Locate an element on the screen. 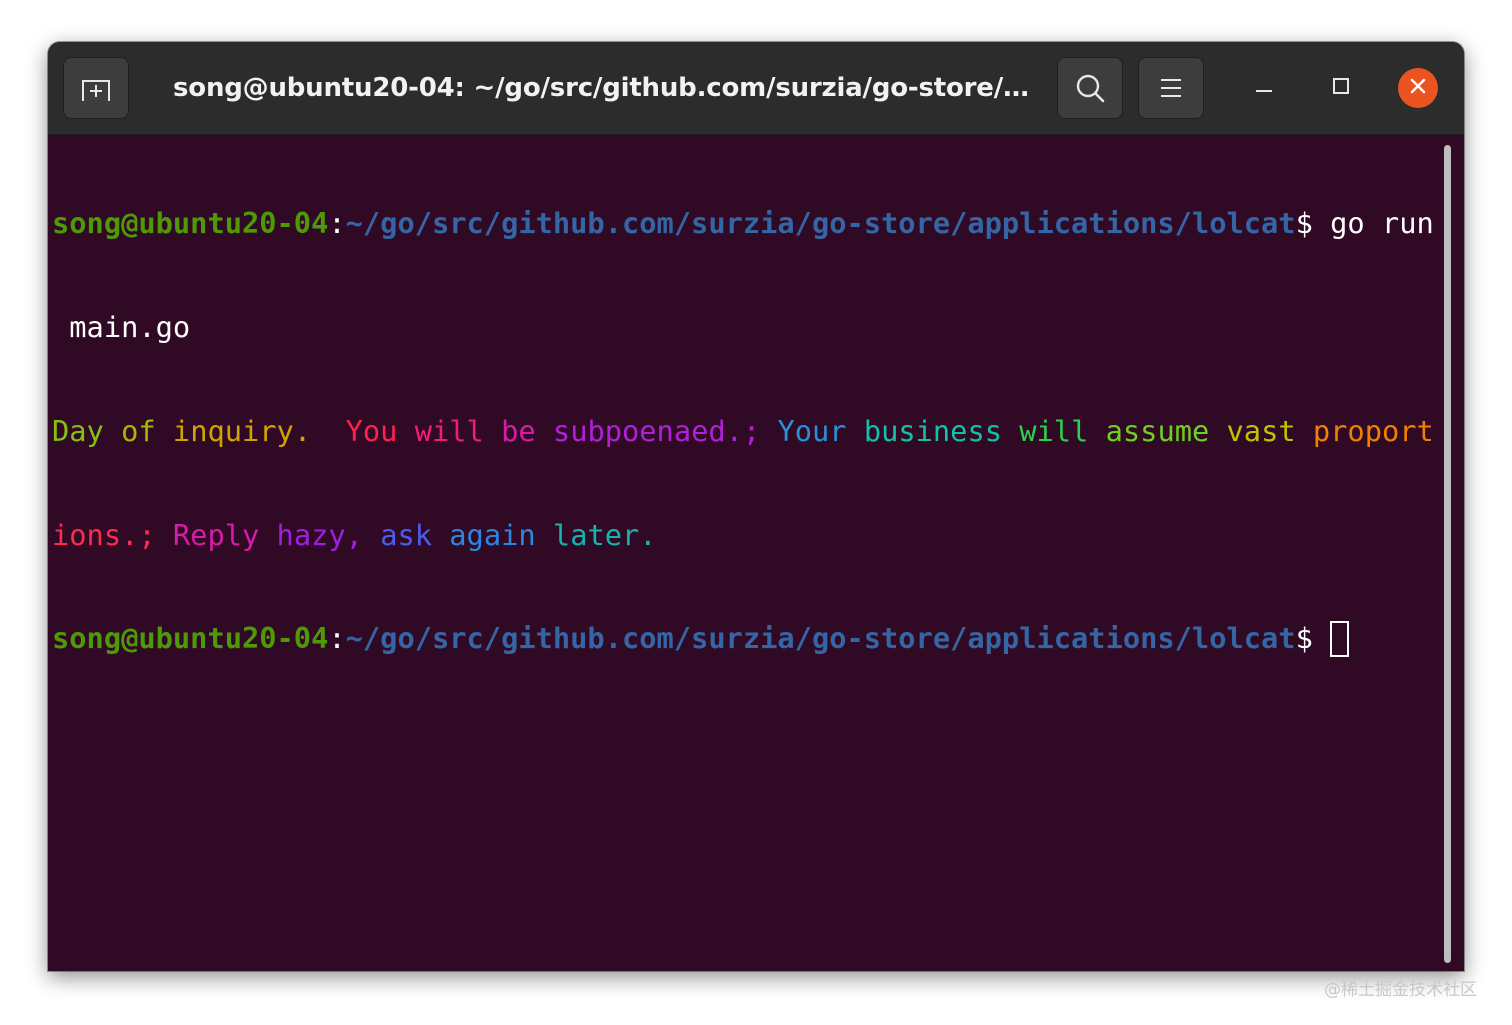 This screenshot has width=1512, height=1025. hamburger-menu-icon is located at coordinates (1171, 88).